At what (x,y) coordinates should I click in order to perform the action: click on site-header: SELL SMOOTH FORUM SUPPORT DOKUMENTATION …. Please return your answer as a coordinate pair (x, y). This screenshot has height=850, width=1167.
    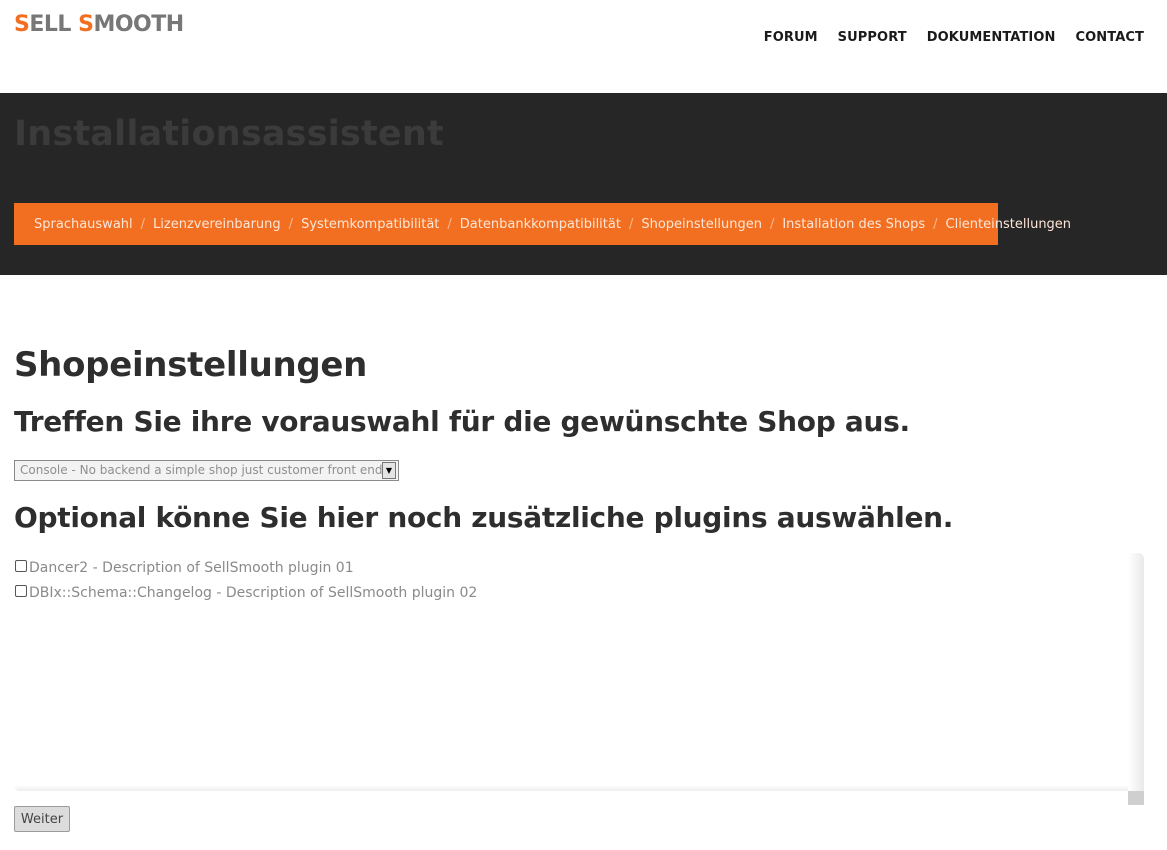
    Looking at the image, I should click on (583, 46).